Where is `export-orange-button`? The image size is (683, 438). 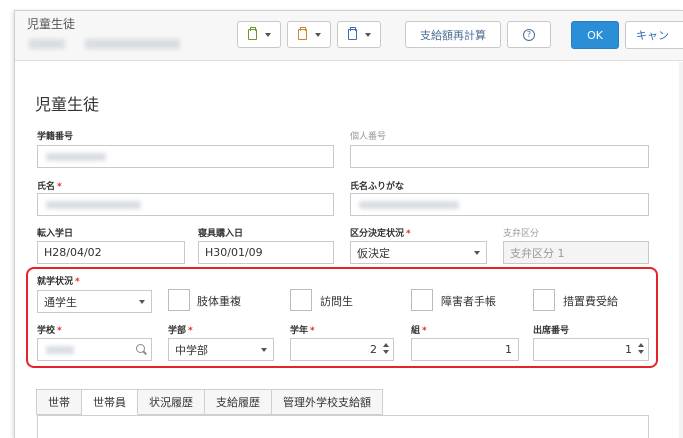 export-orange-button is located at coordinates (309, 34).